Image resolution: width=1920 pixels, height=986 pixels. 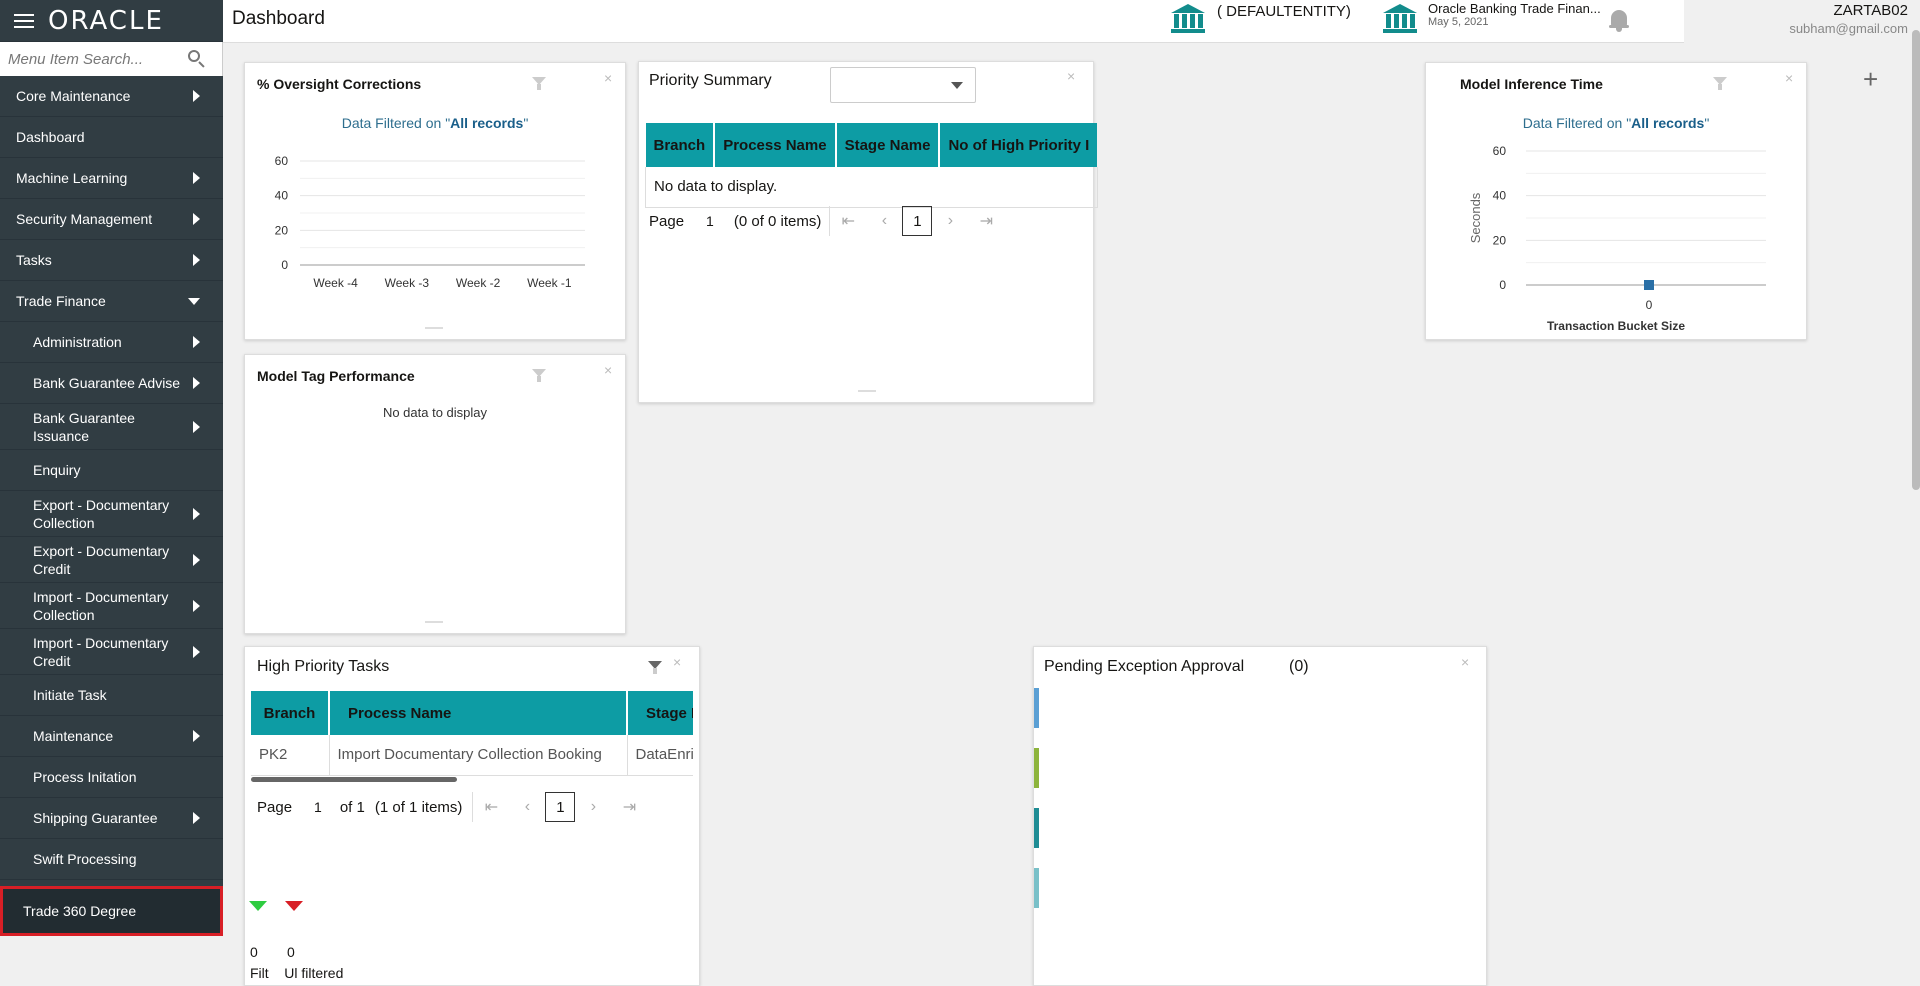 I want to click on menu-search, so click(x=111, y=59).